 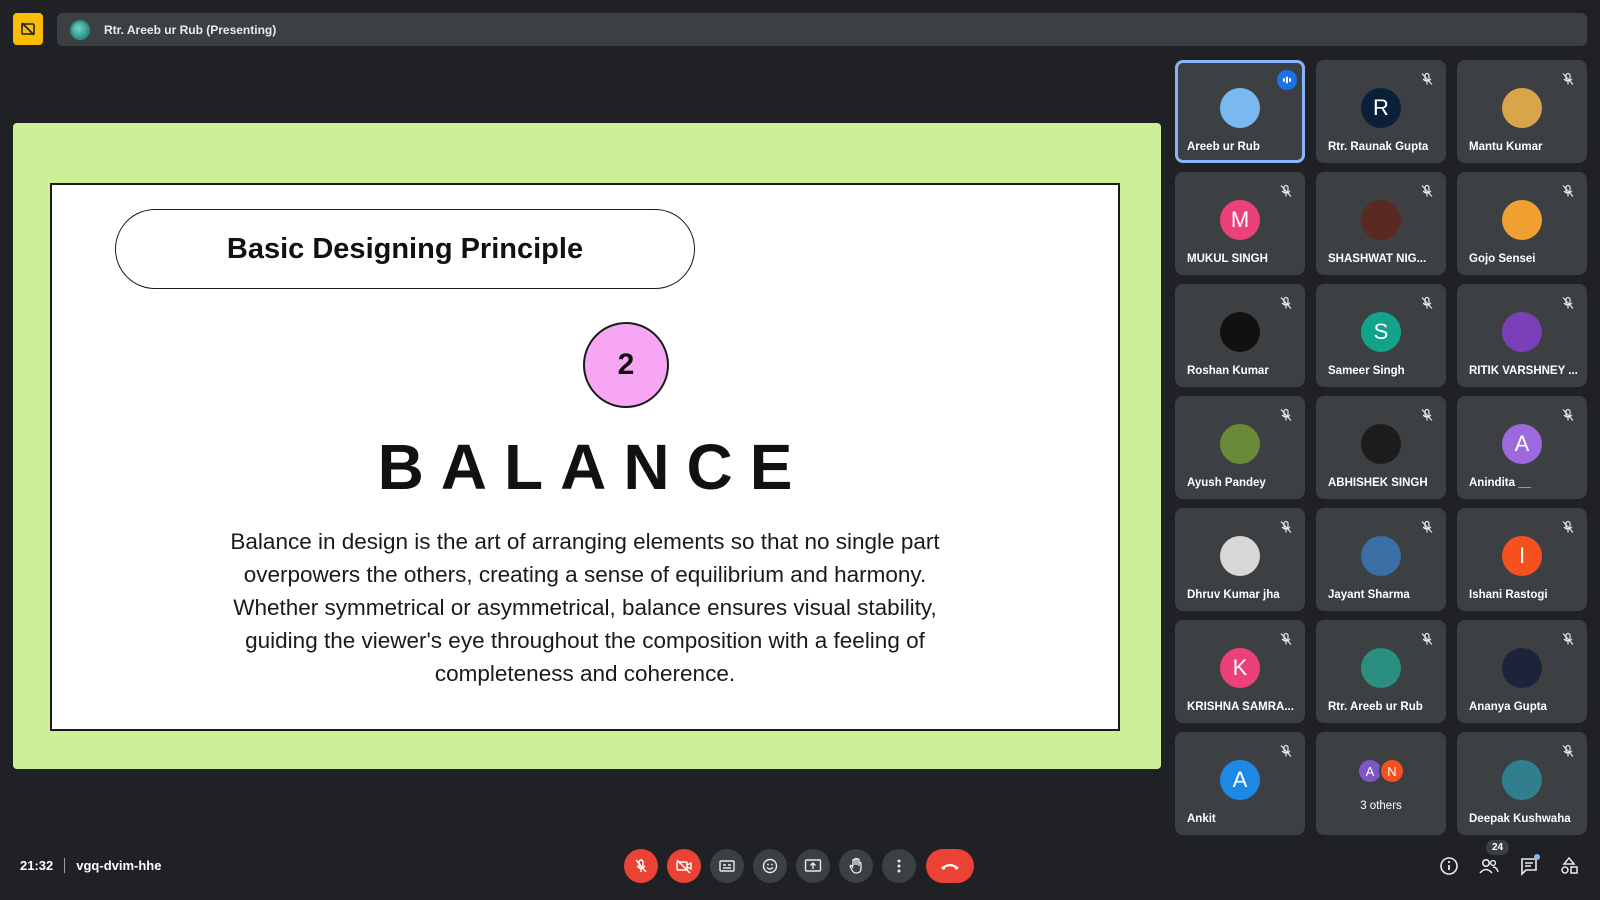 I want to click on more-options-button, so click(x=899, y=866).